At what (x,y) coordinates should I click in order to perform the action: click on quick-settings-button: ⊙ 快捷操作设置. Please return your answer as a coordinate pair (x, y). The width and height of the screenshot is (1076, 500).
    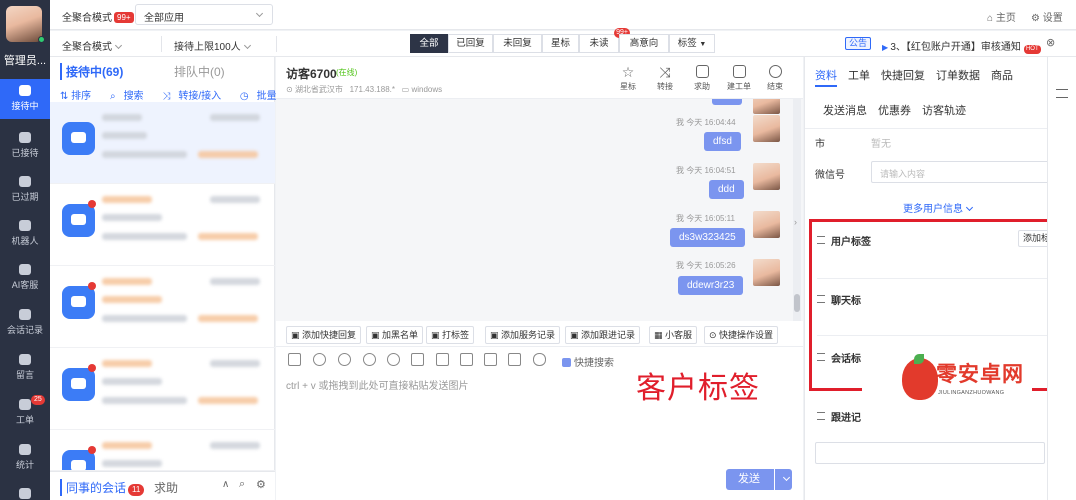
    Looking at the image, I should click on (741, 335).